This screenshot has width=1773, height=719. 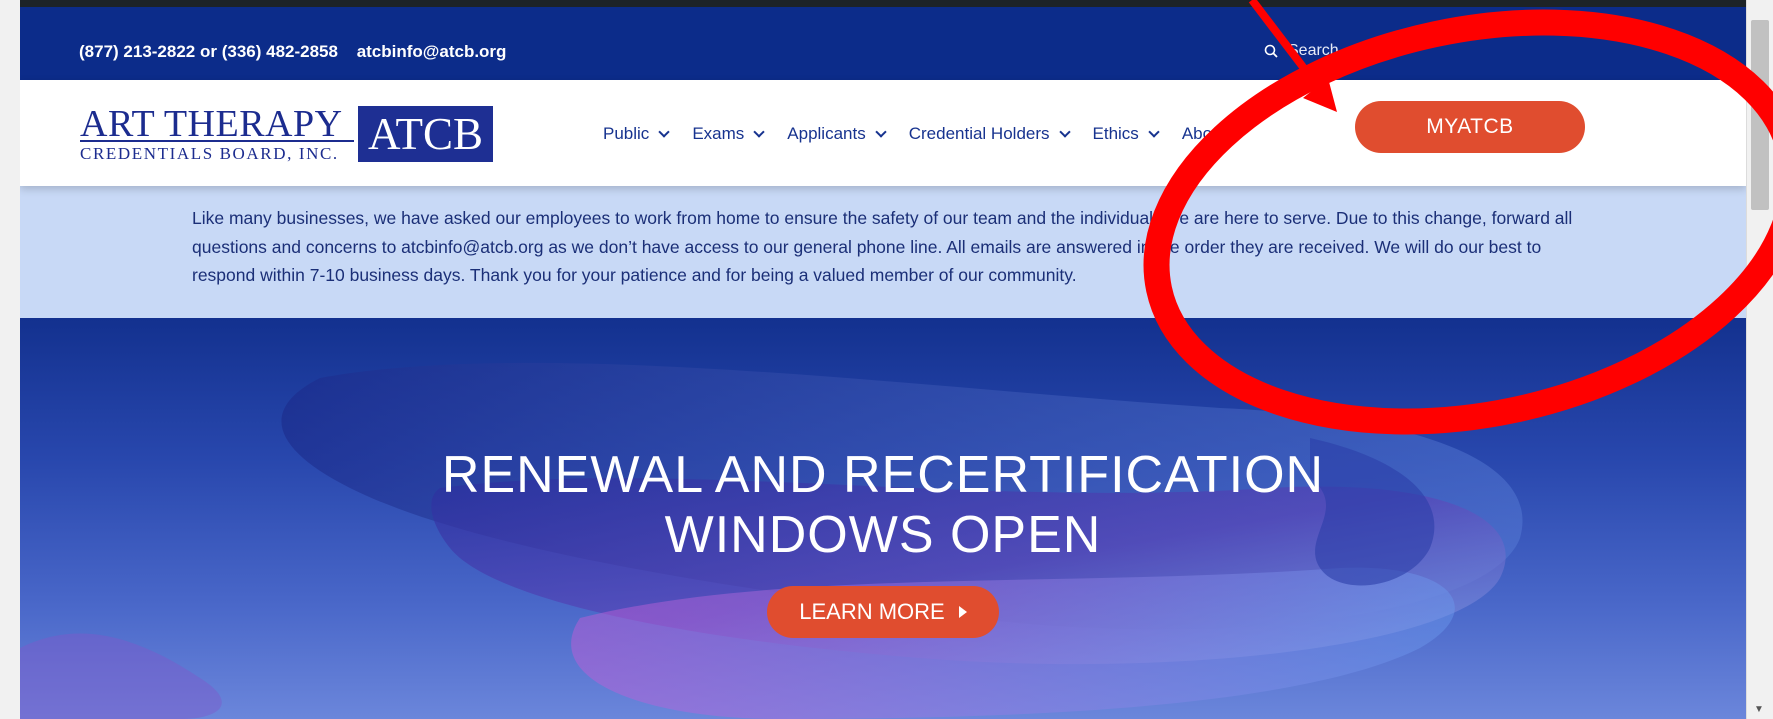 I want to click on nav-item-ethics: Ethics, so click(x=1126, y=134).